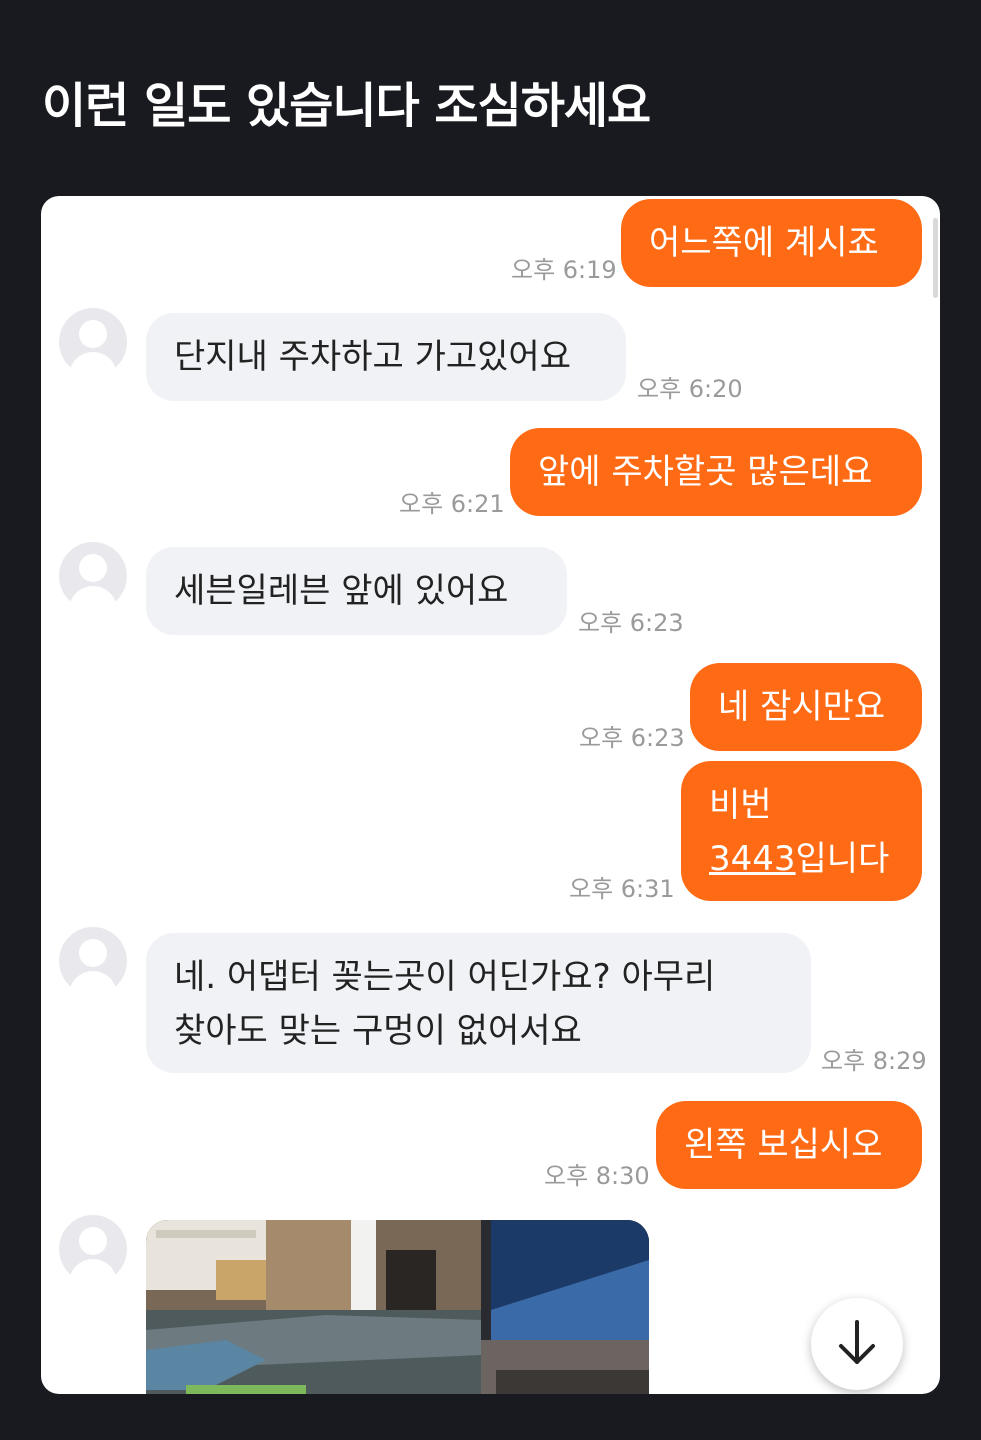 The height and width of the screenshot is (1440, 981). I want to click on outgoing-message-bubble: 앞에 주차할곳 많은데요, so click(716, 472).